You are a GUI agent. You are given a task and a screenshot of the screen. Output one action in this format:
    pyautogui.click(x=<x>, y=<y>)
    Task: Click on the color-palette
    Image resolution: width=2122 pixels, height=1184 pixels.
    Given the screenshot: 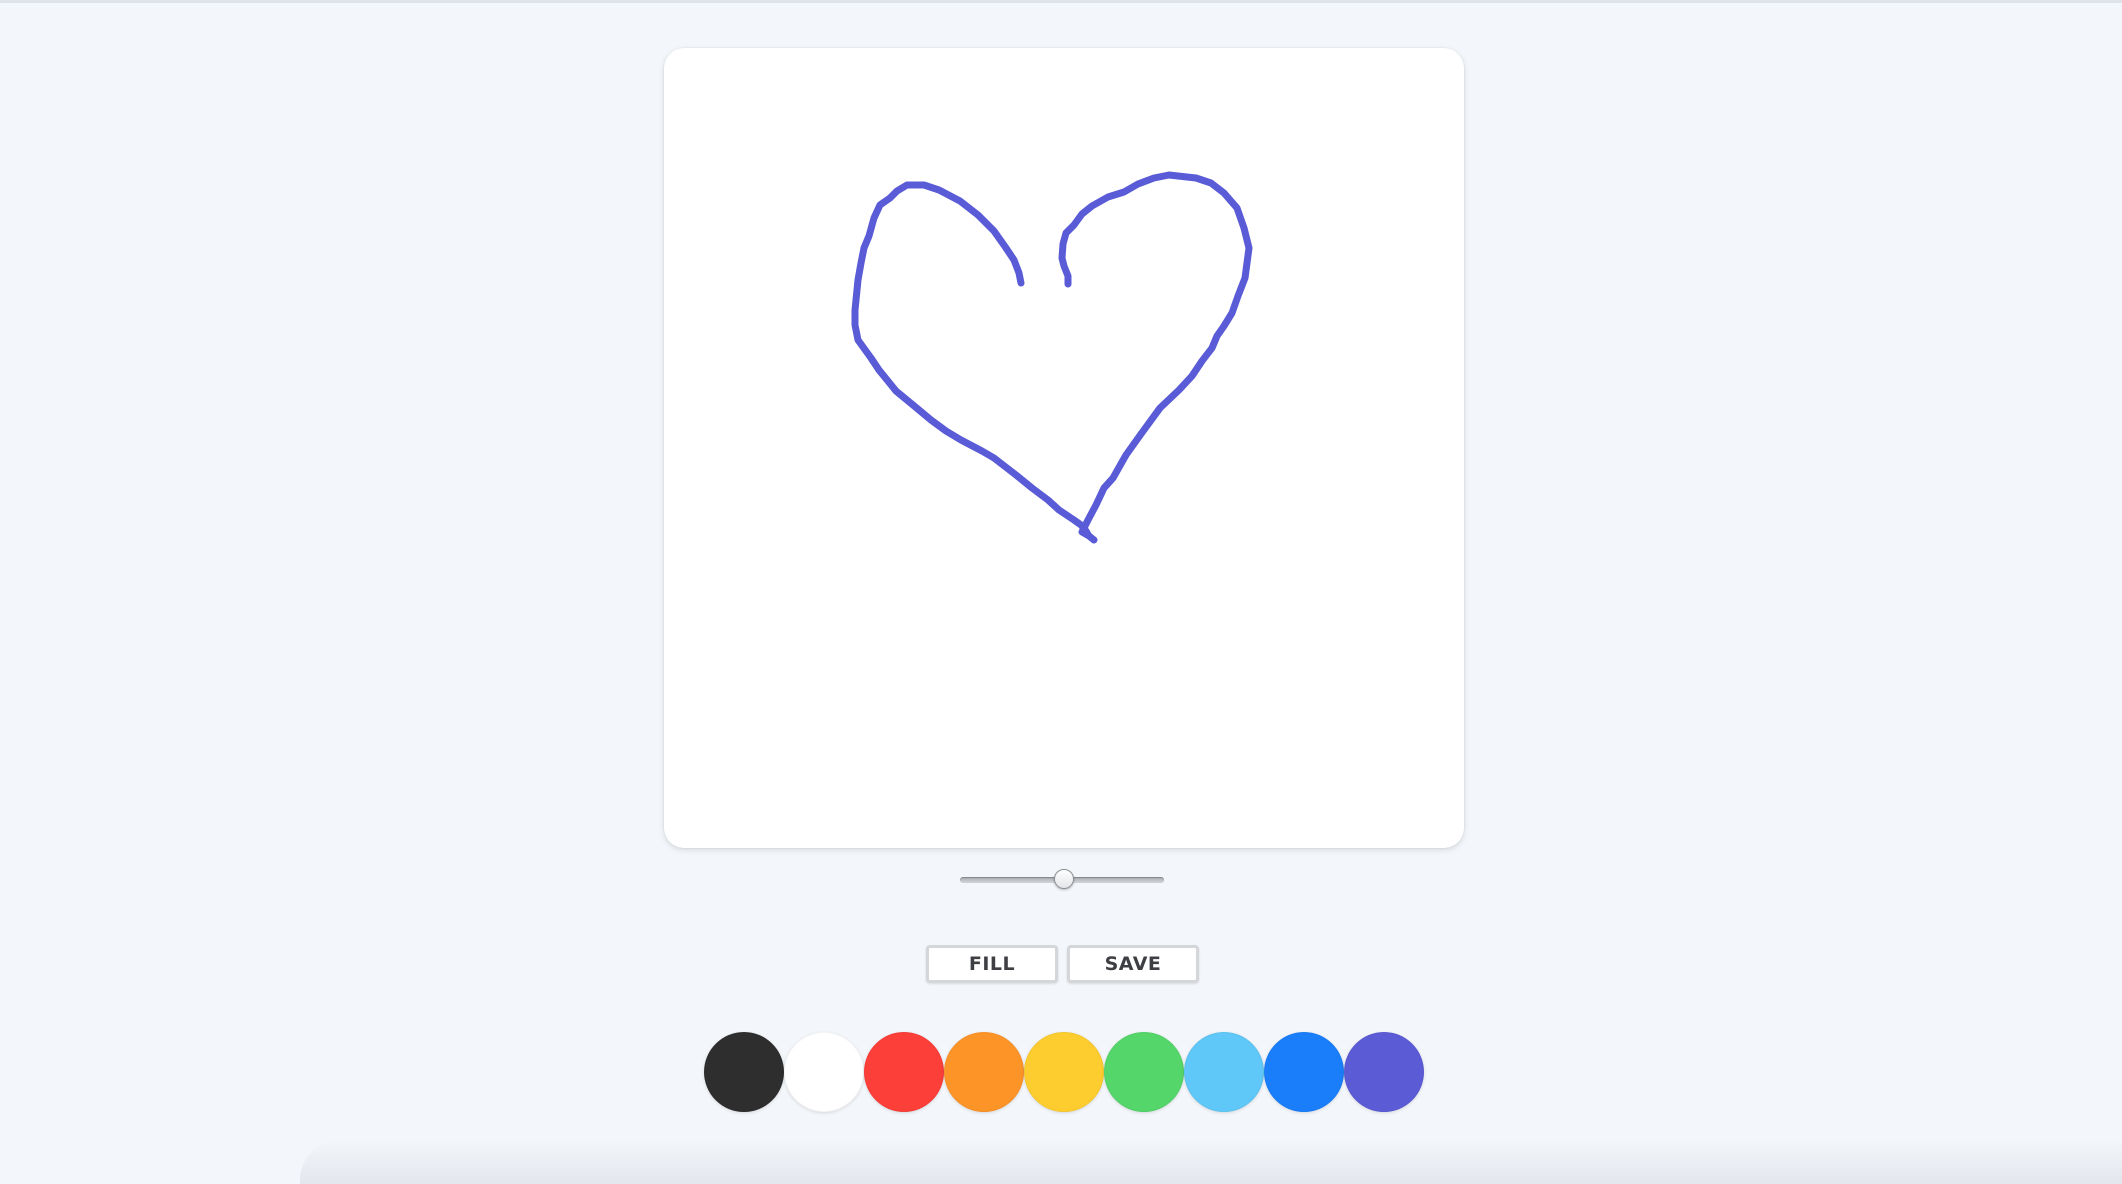 What is the action you would take?
    pyautogui.click(x=1064, y=1072)
    